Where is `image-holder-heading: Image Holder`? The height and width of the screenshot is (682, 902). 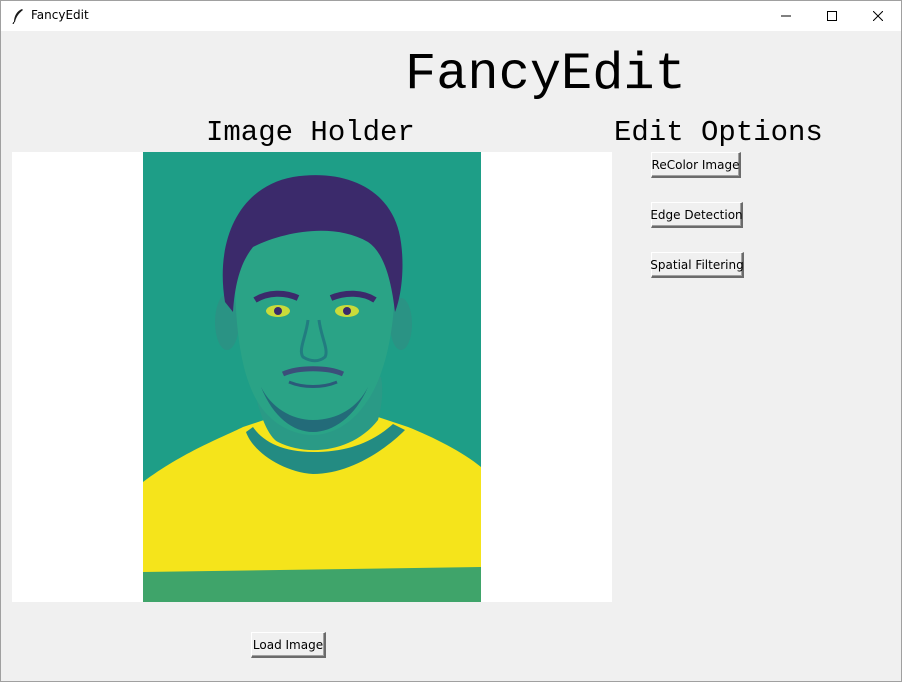 image-holder-heading: Image Holder is located at coordinates (310, 132).